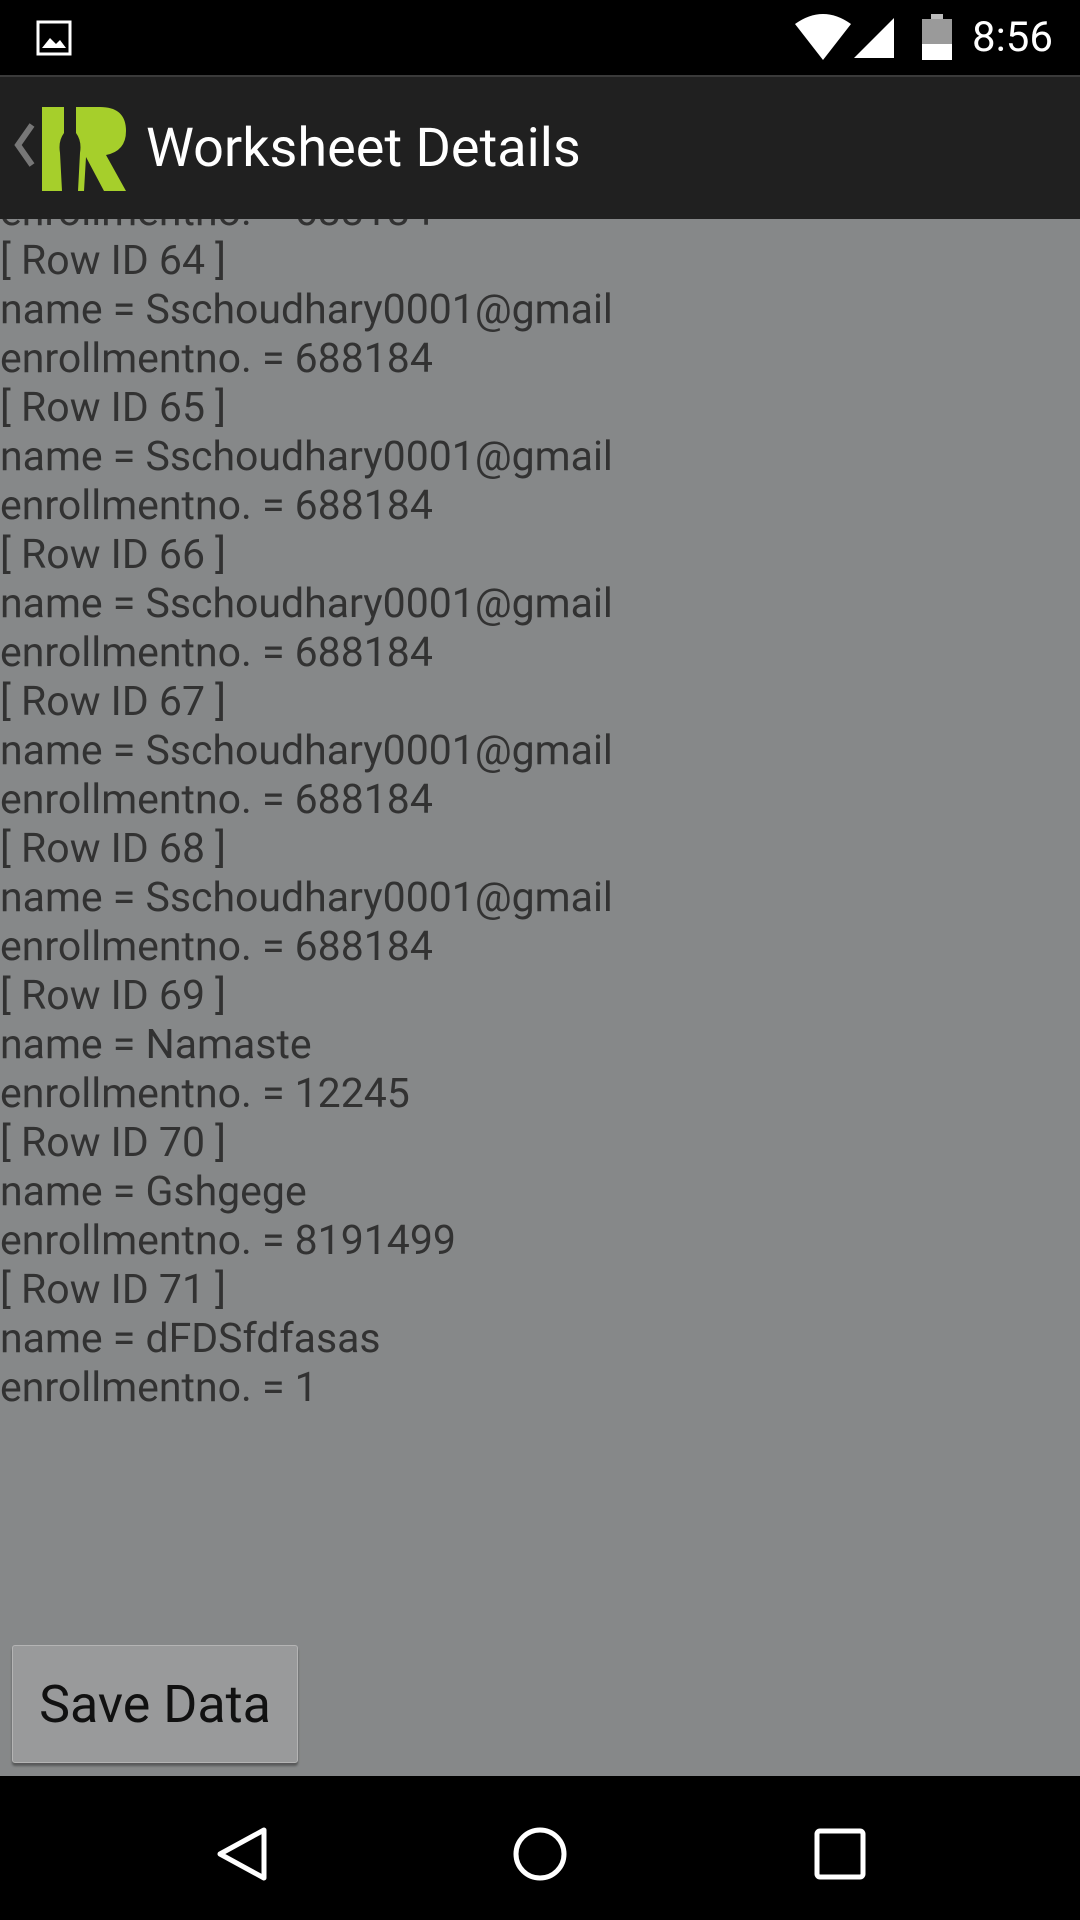  What do you see at coordinates (156, 1045) in the screenshot?
I see `name-value: name = Namaste` at bounding box center [156, 1045].